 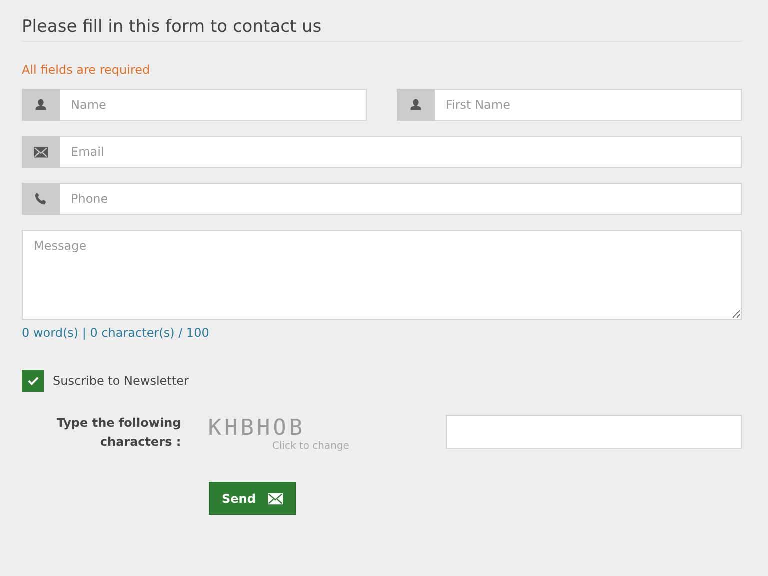 I want to click on message-field: Message, so click(x=382, y=275).